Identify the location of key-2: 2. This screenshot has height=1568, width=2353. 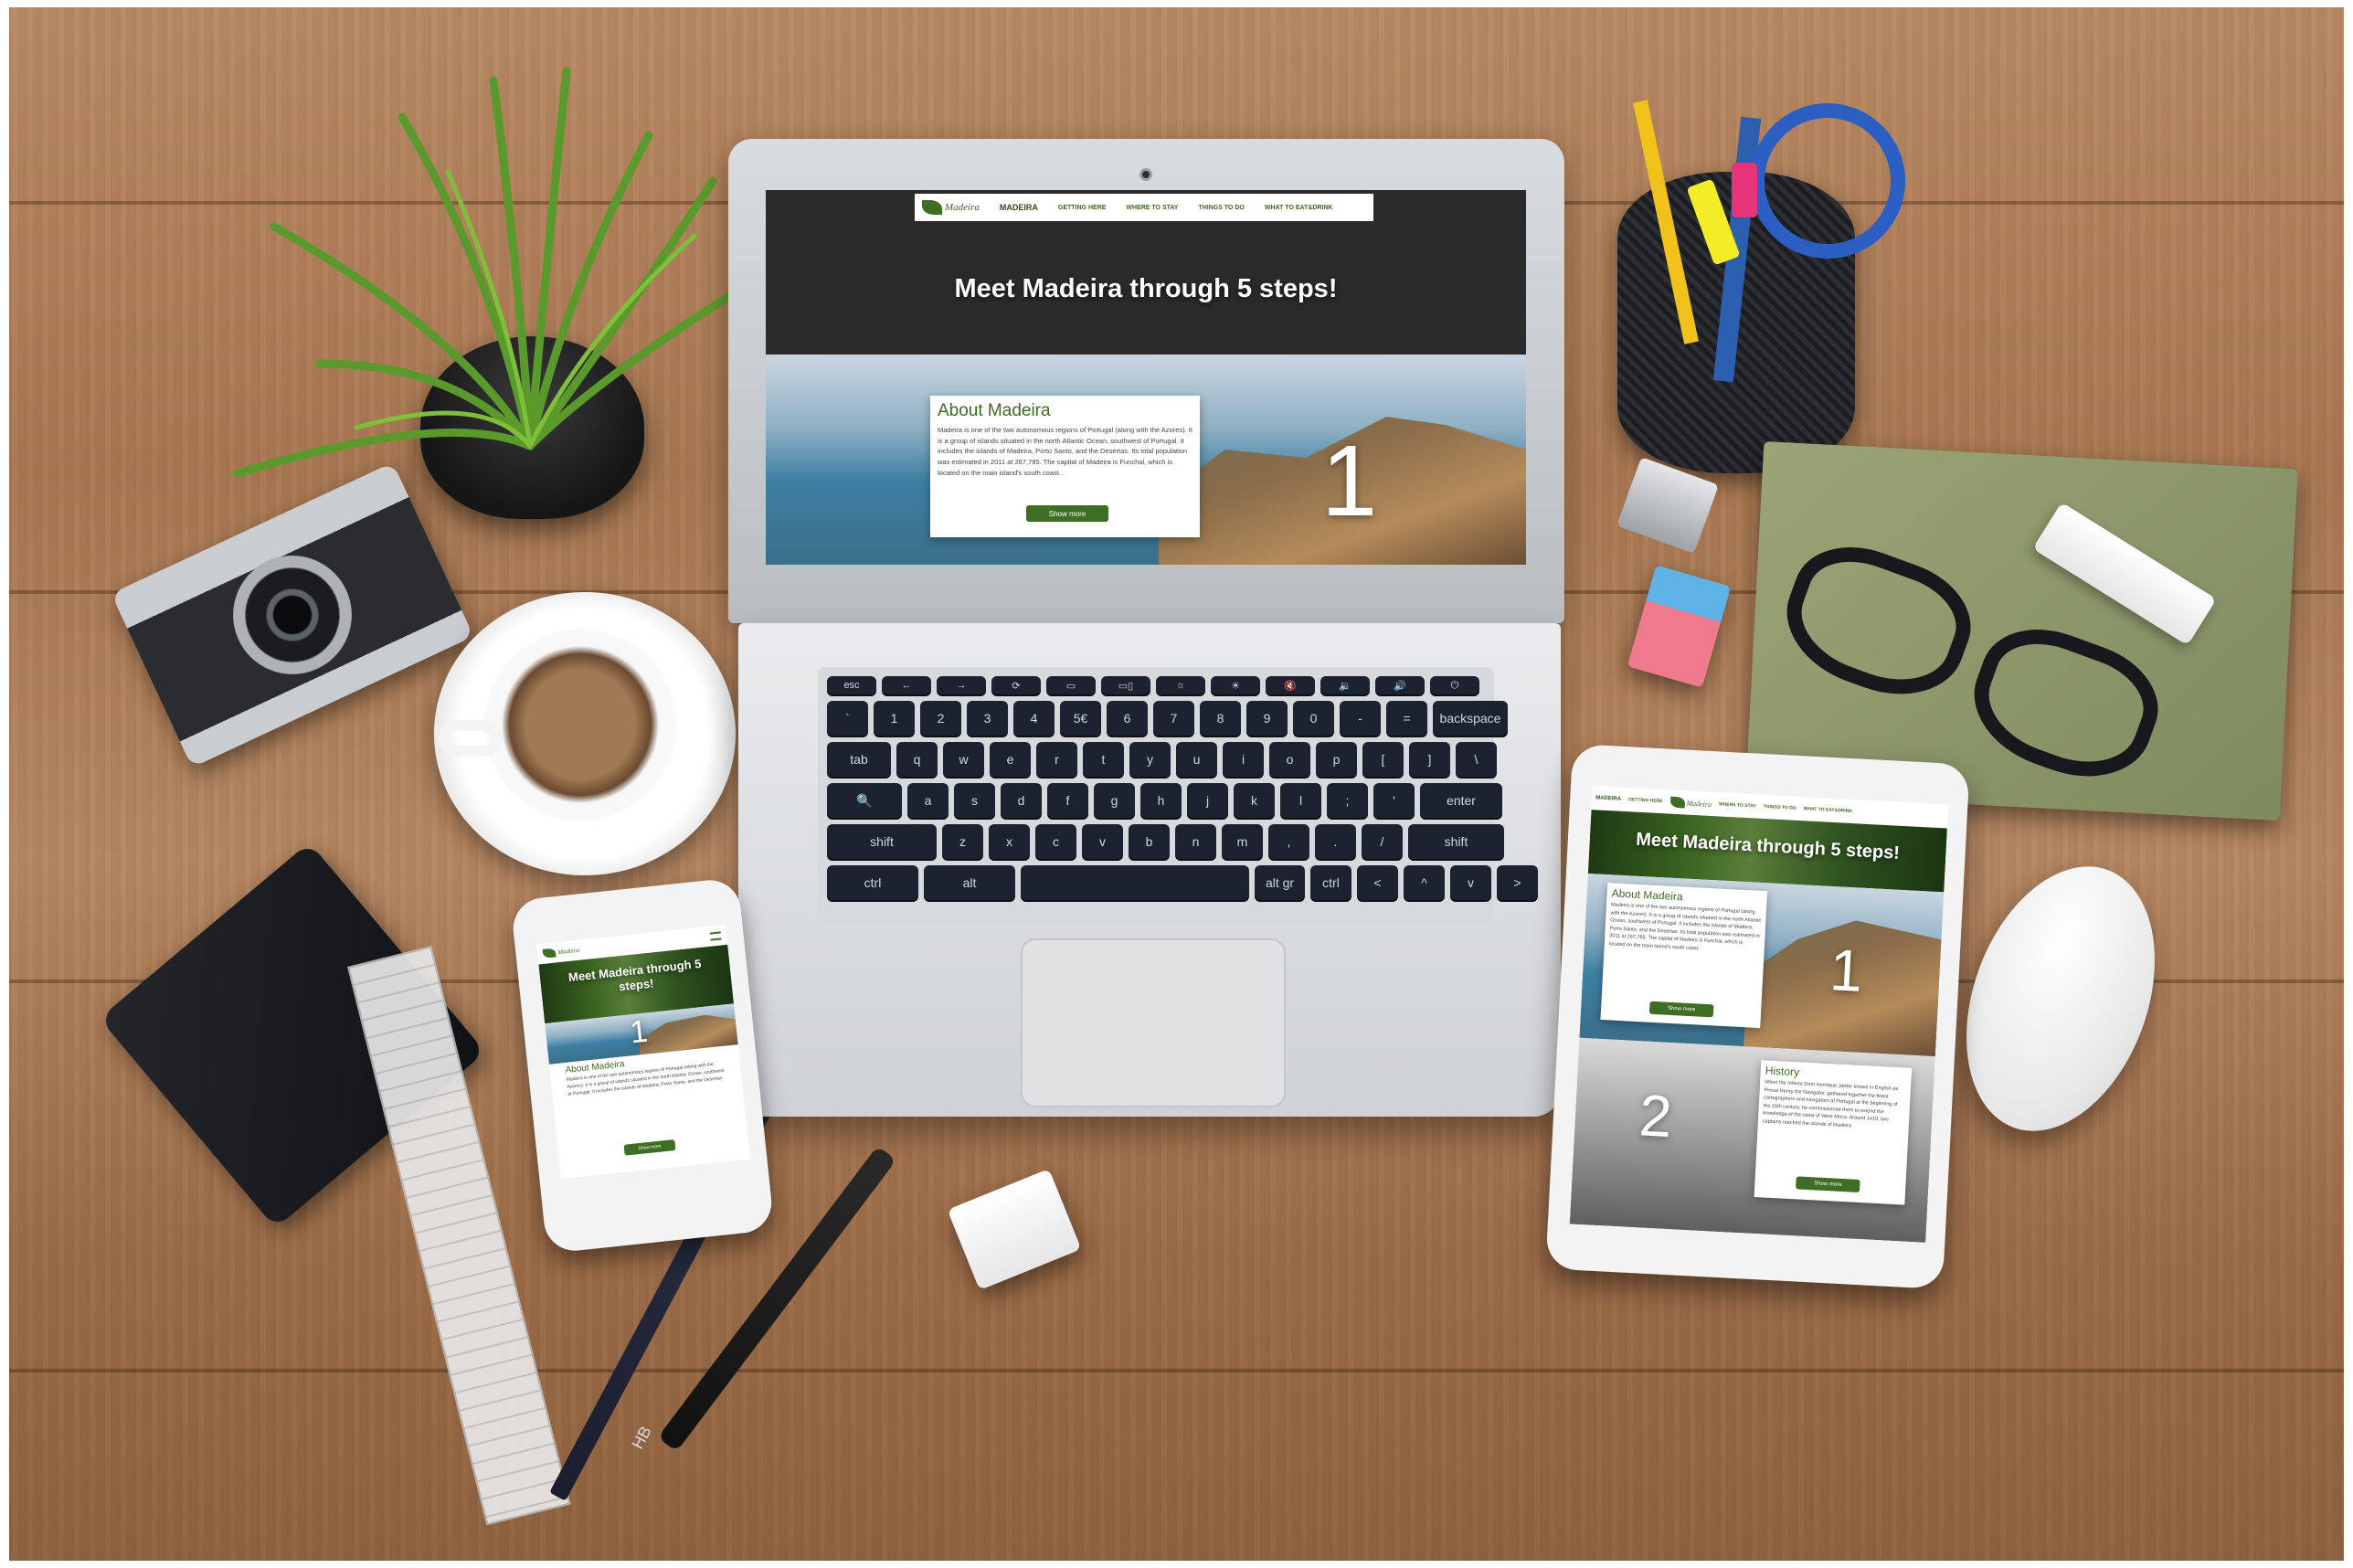
(940, 719).